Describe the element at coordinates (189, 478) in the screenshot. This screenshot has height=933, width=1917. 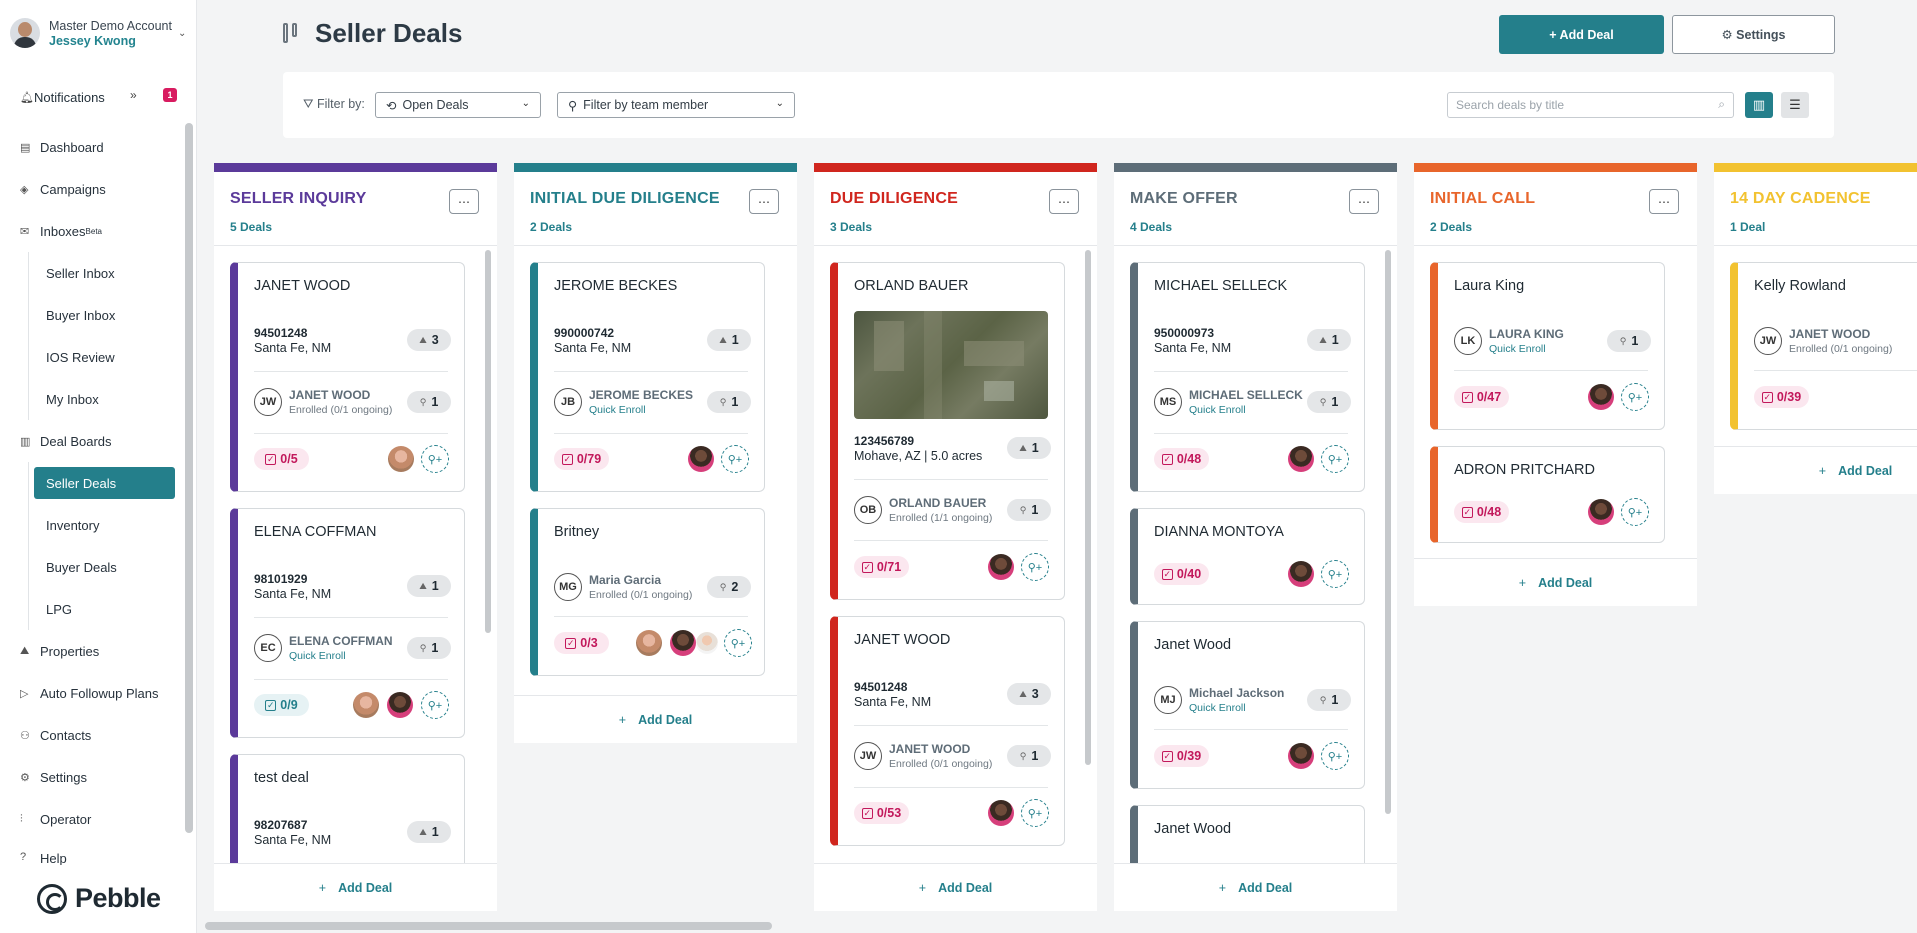
I see `sidebar-scrollbar` at that location.